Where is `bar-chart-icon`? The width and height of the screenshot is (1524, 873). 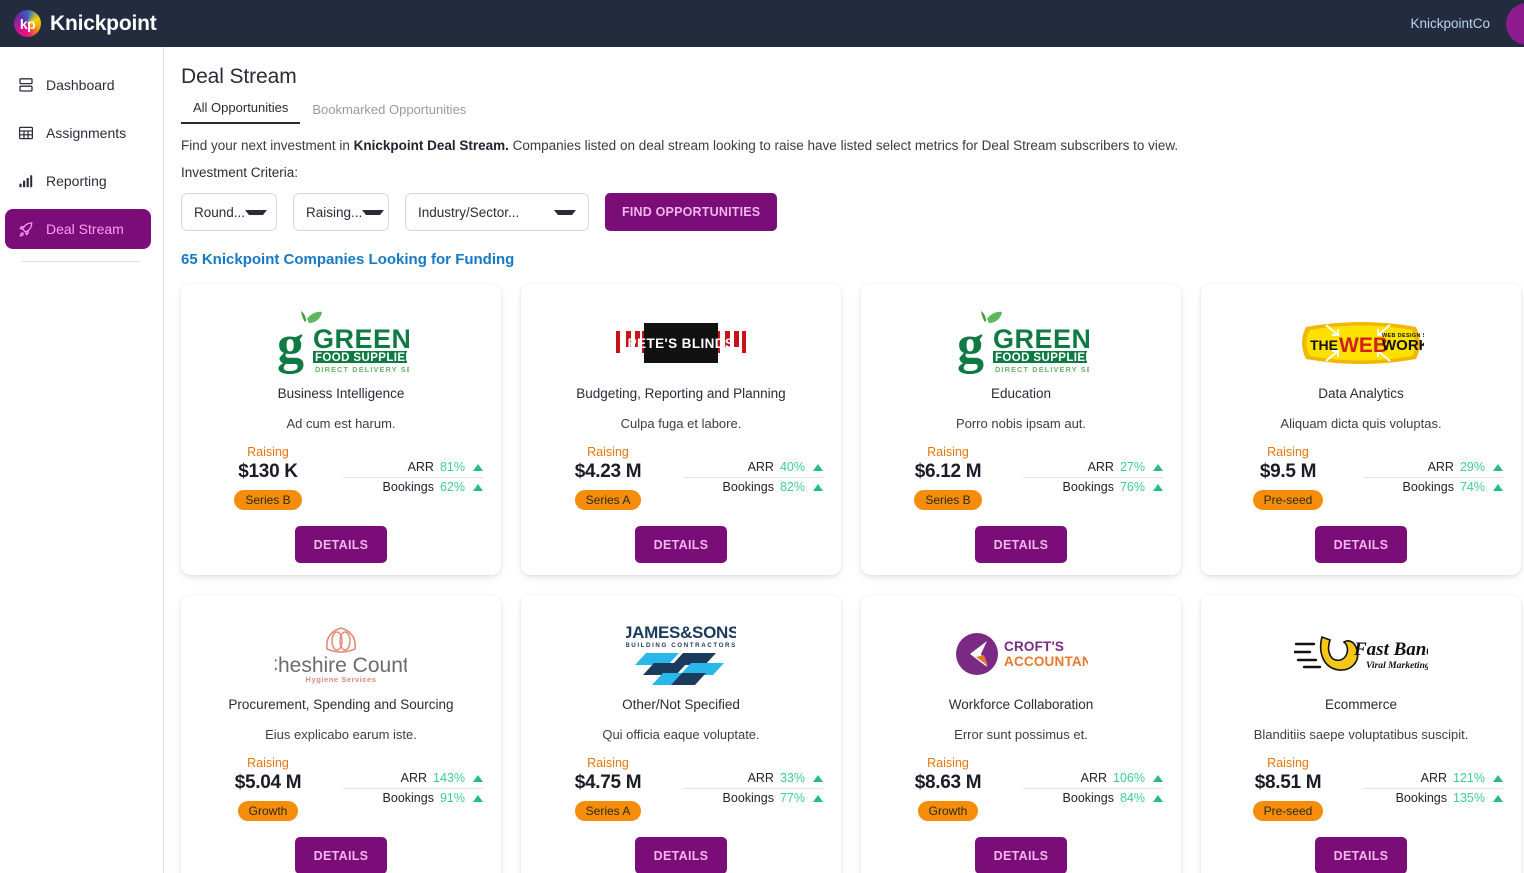 bar-chart-icon is located at coordinates (25, 181).